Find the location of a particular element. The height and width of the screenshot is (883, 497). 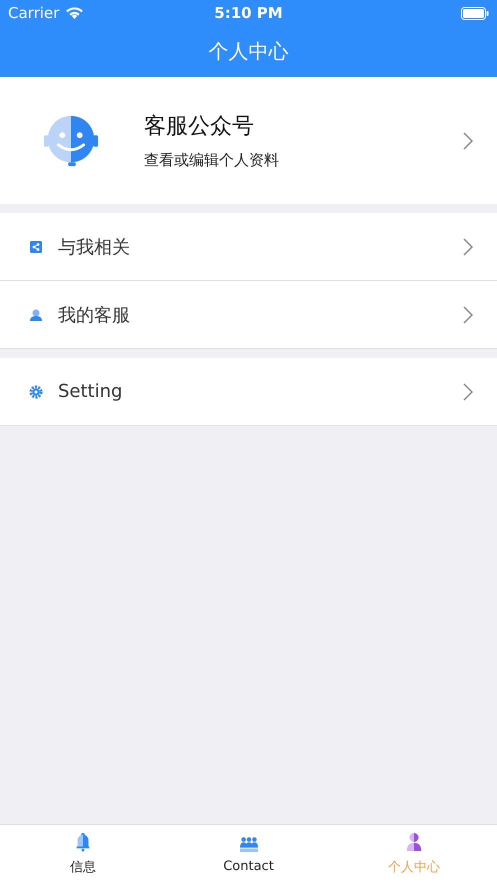

menu-label: 与我相关 is located at coordinates (94, 247).